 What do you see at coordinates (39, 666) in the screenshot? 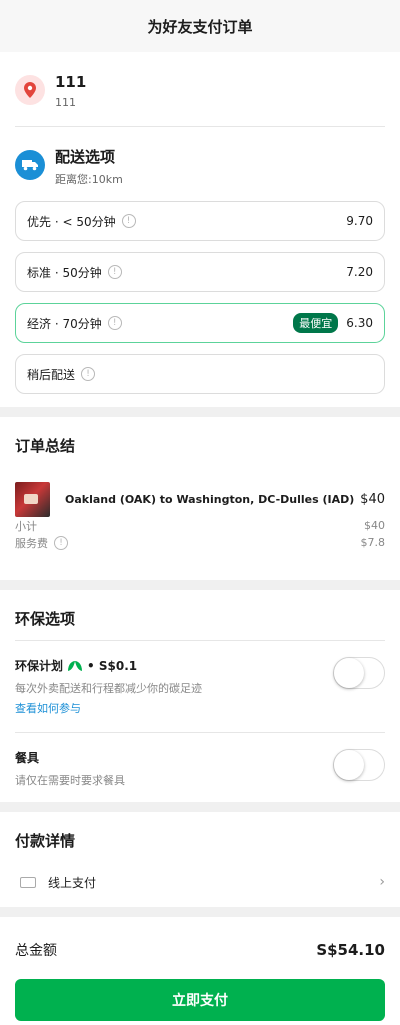
I see `eco-plan-title: 环保计划` at bounding box center [39, 666].